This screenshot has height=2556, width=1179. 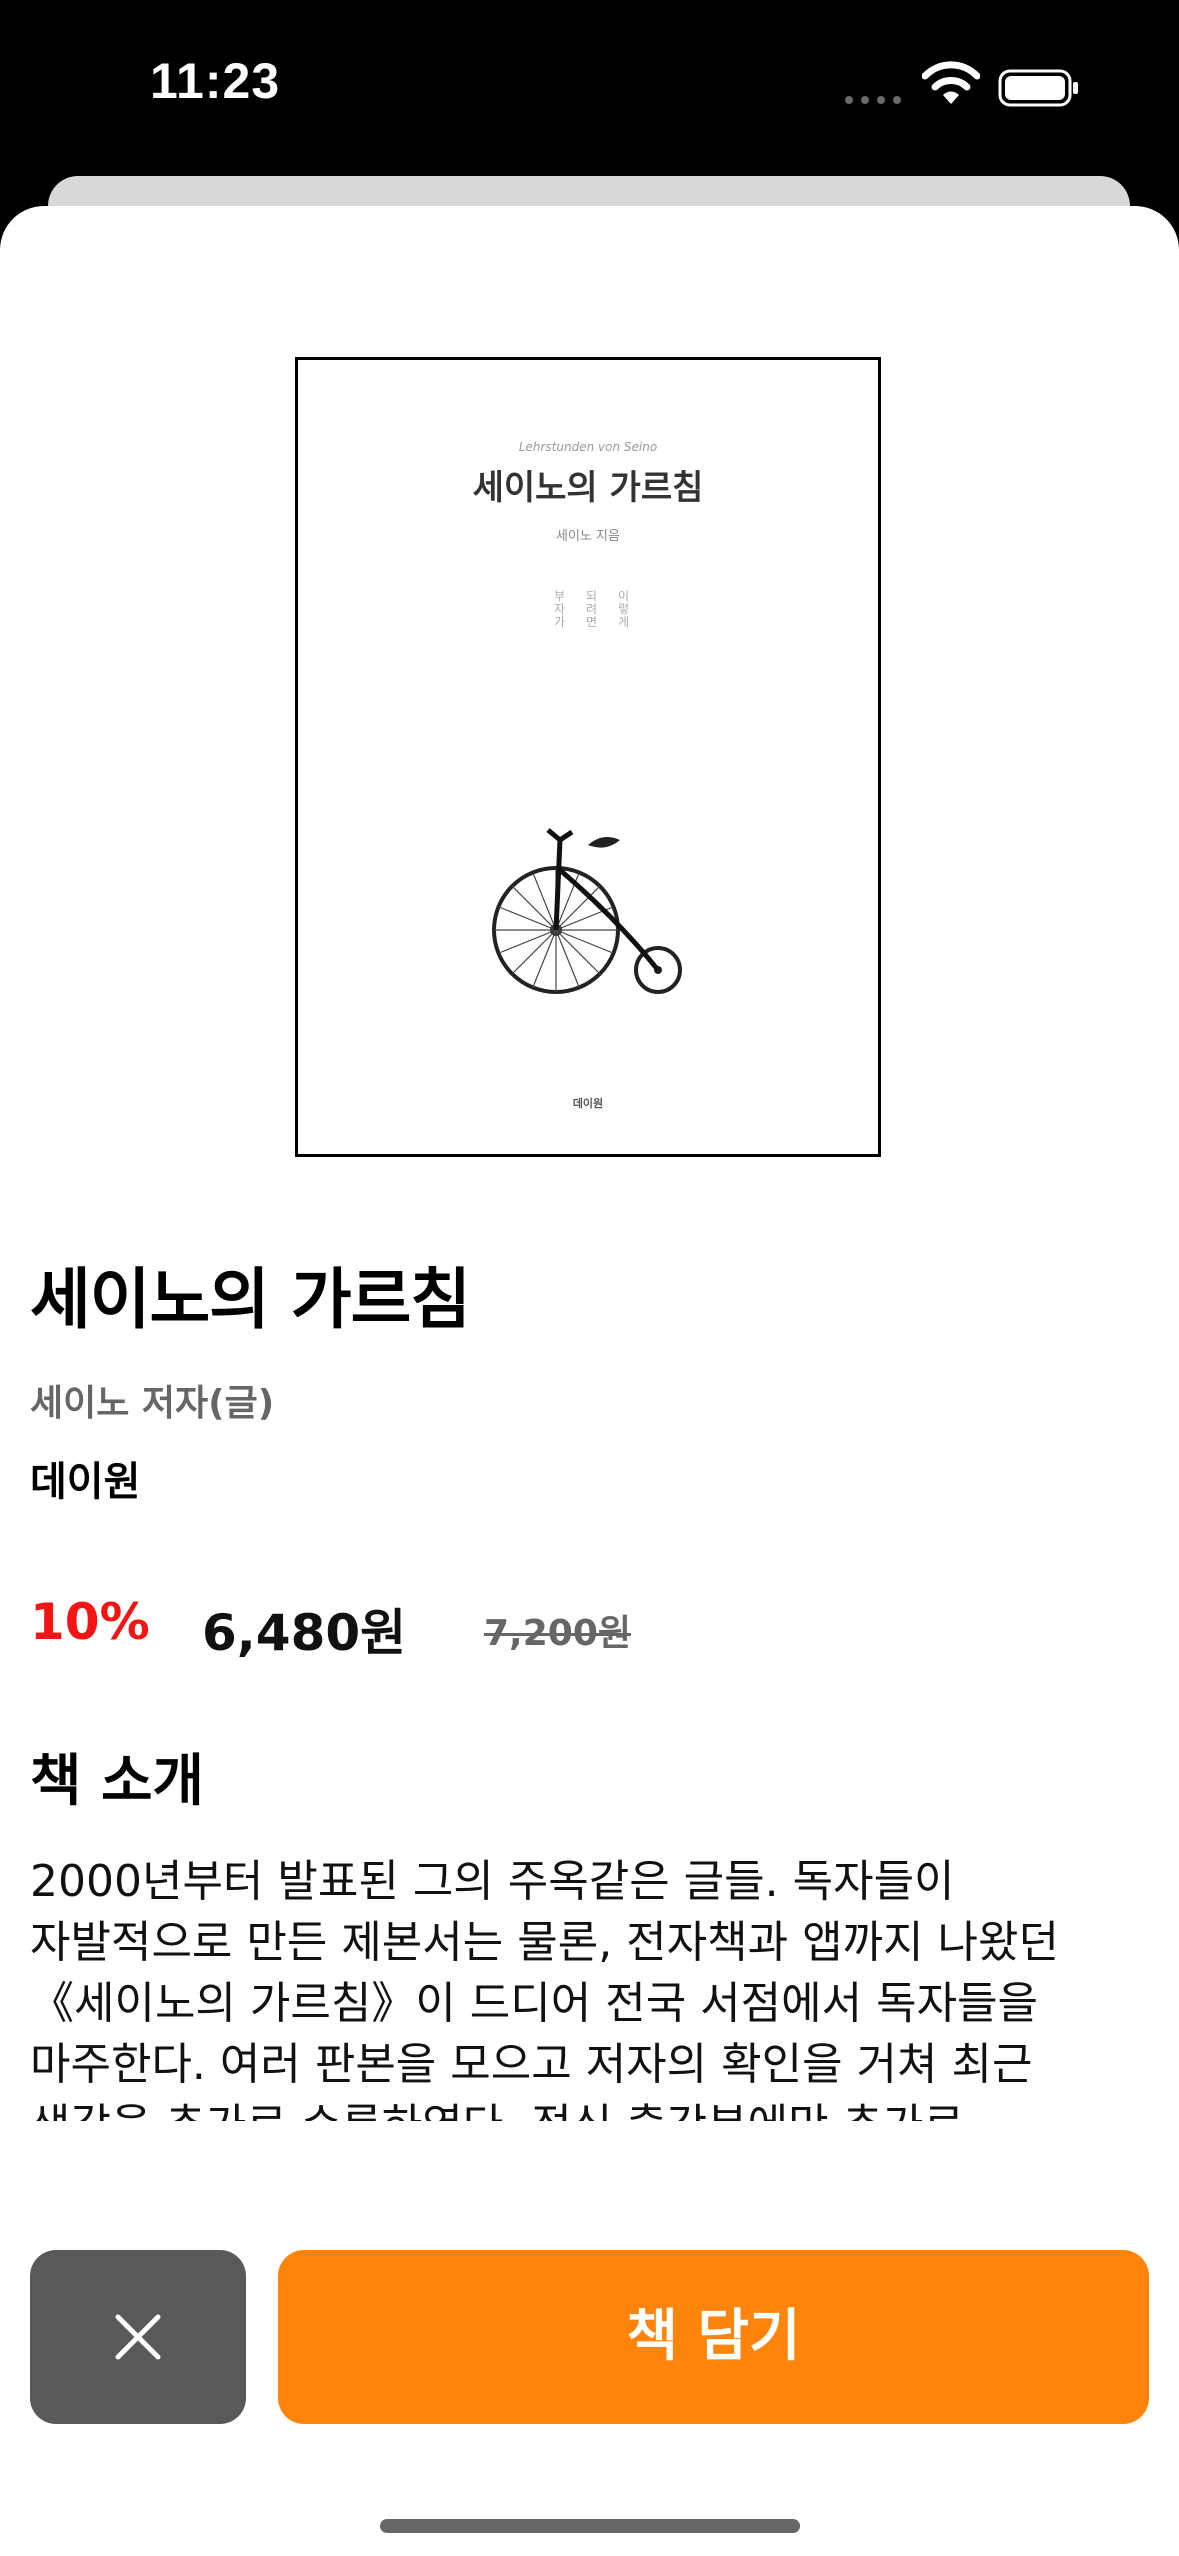 I want to click on bicycle-illustration, so click(x=587, y=911).